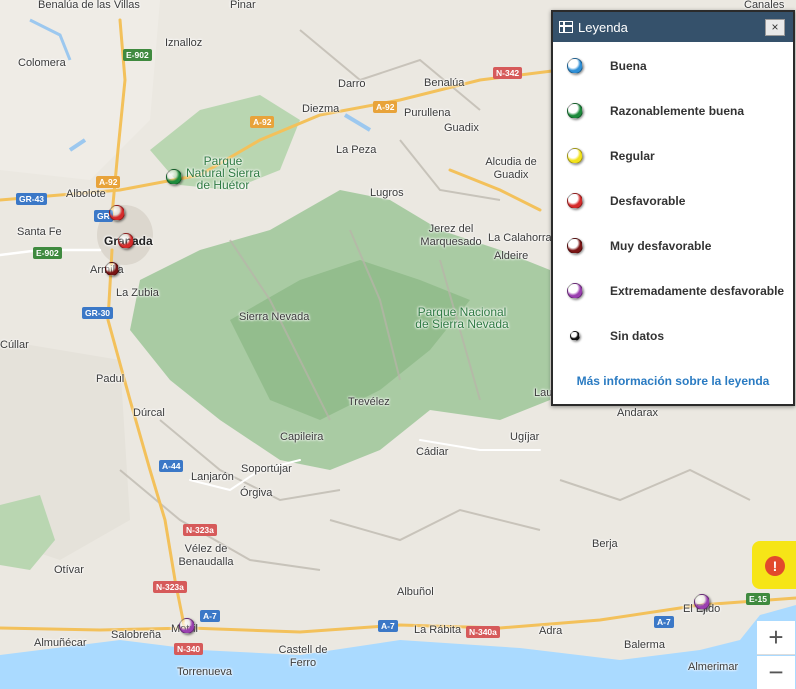 Image resolution: width=796 pixels, height=689 pixels. Describe the element at coordinates (605, 544) in the screenshot. I see `place-label: Berja` at that location.